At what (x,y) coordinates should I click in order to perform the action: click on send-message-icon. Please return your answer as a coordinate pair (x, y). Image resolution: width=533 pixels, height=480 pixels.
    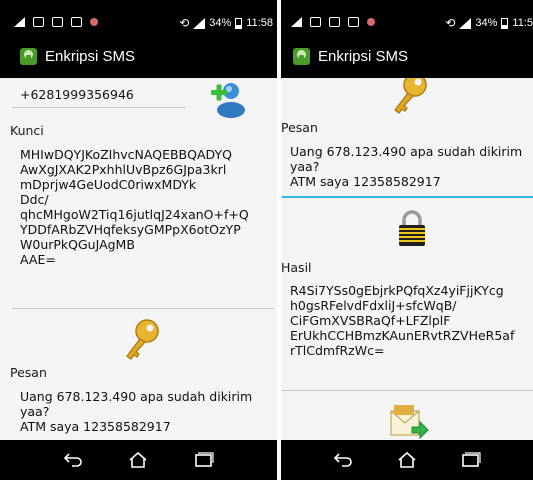
    Looking at the image, I should click on (409, 421).